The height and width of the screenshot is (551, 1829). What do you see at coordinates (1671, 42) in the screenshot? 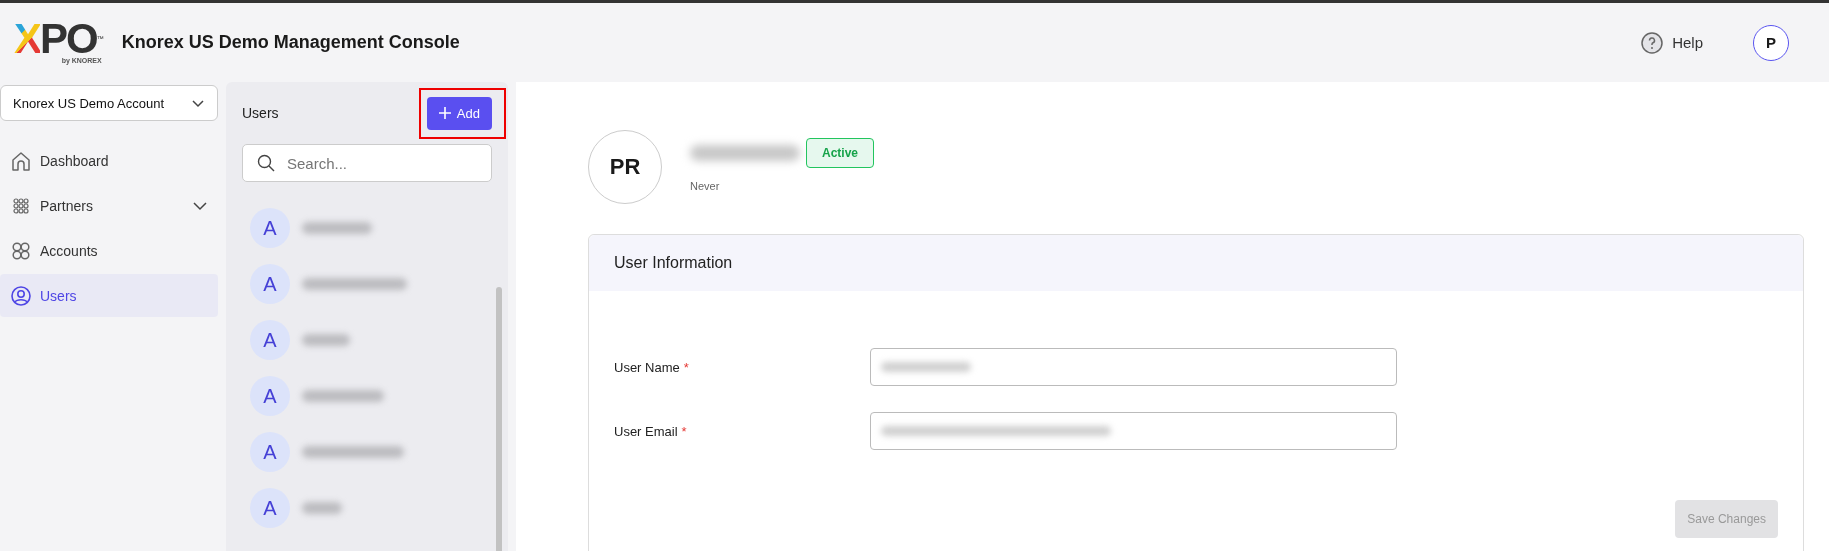
I see `help-button: Help` at bounding box center [1671, 42].